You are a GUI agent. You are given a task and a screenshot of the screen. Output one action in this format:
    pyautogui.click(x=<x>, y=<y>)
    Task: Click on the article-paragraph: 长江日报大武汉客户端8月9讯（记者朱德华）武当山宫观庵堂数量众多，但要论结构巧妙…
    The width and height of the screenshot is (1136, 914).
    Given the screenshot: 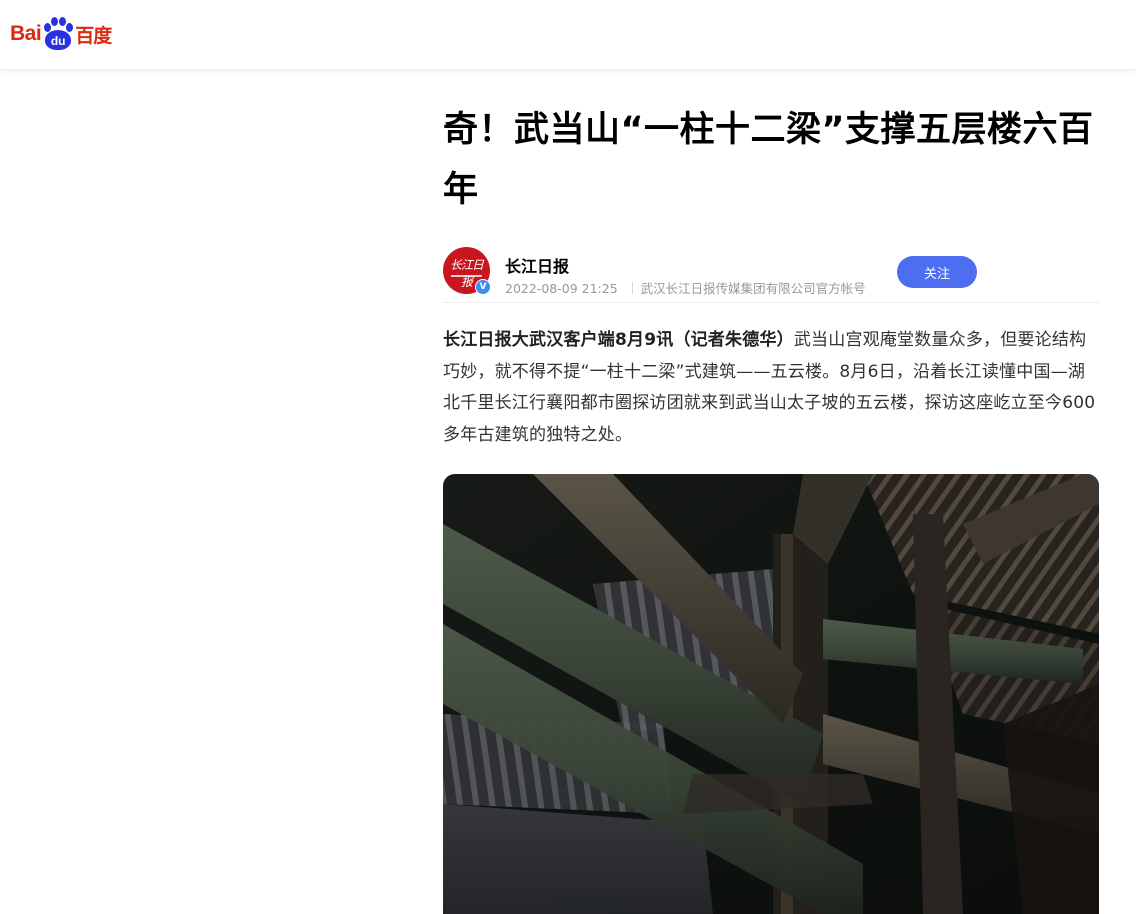 What is the action you would take?
    pyautogui.click(x=771, y=388)
    